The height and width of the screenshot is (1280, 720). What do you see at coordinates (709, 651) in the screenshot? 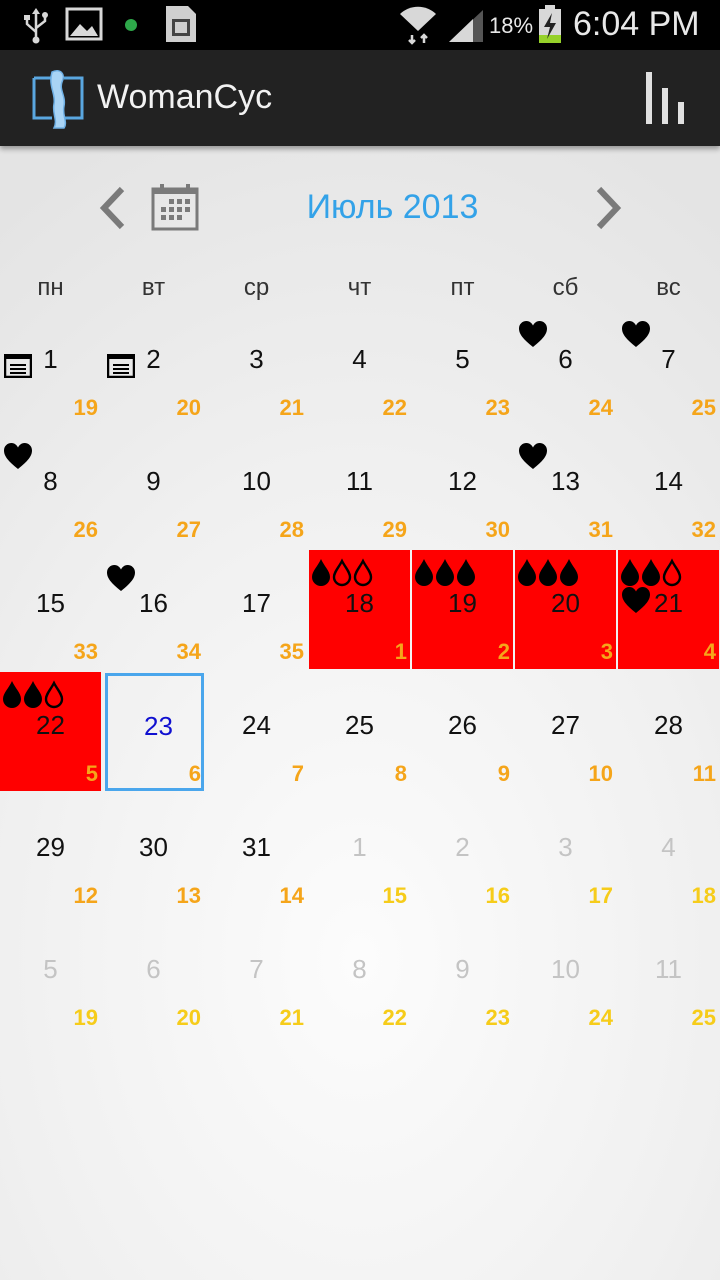
I see `cycle-day-number: 4` at bounding box center [709, 651].